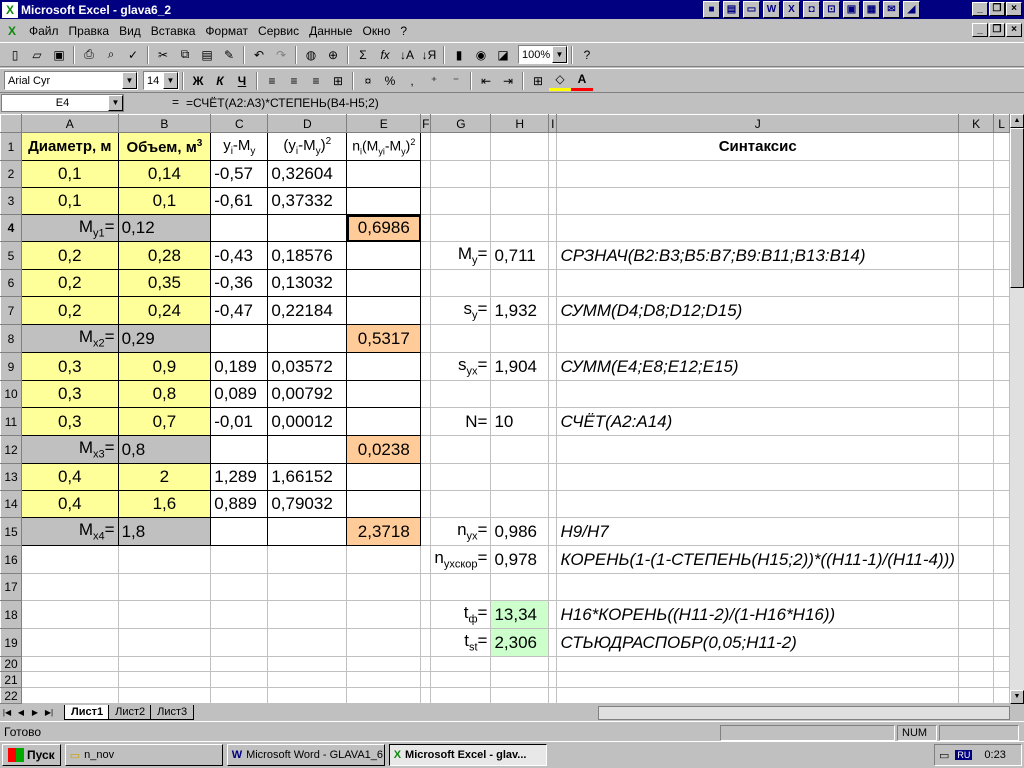 Image resolution: width=1024 pixels, height=768 pixels. Describe the element at coordinates (307, 174) in the screenshot. I see `cell: 0,32604` at that location.